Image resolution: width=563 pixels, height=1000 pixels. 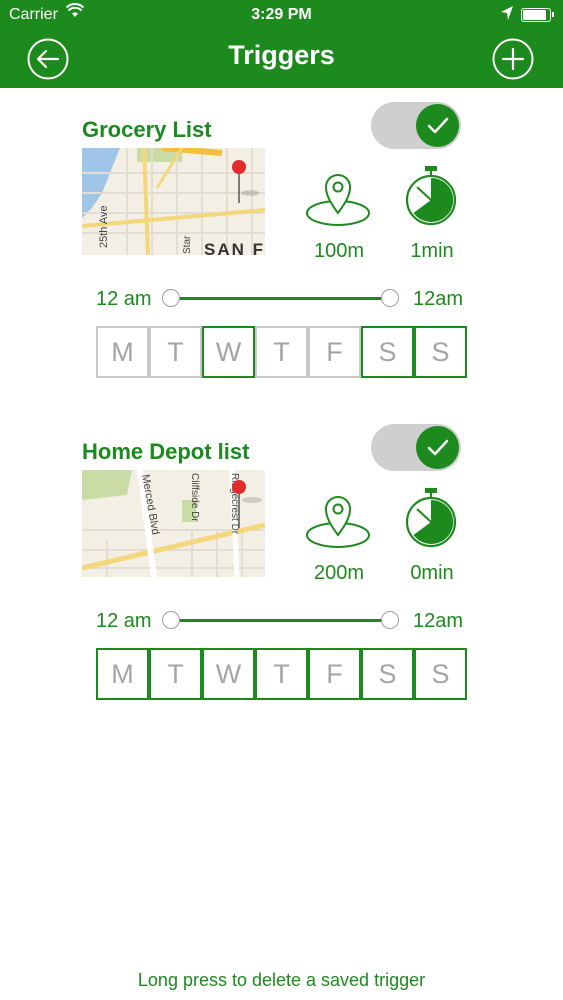 I want to click on add-trigger-button, so click(x=513, y=59).